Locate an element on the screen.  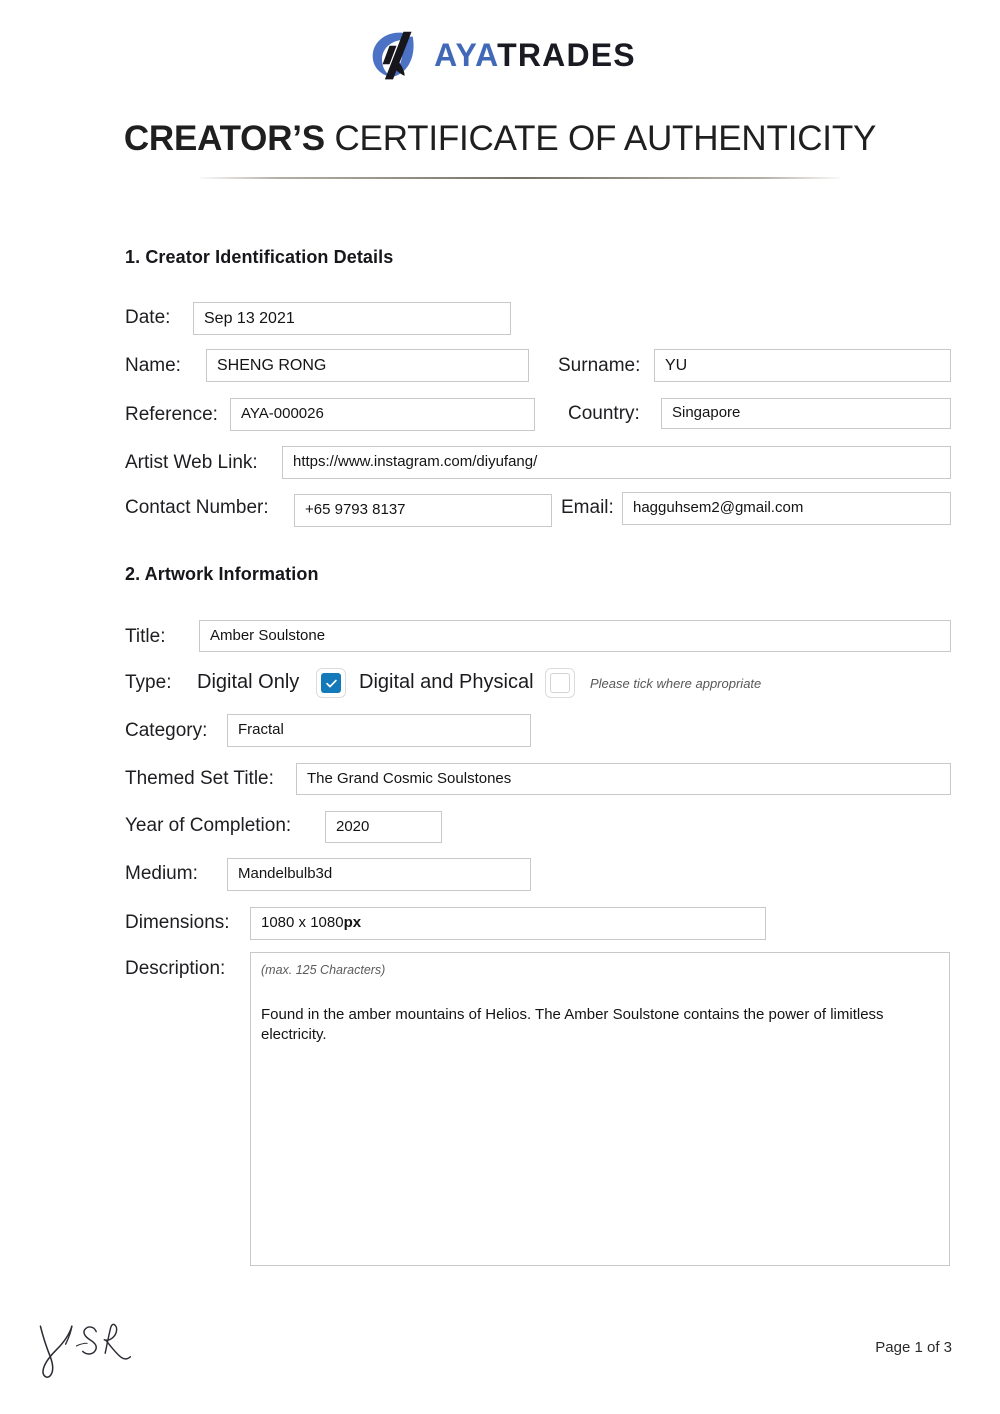
name-field: SHENG RONG is located at coordinates (367, 365).